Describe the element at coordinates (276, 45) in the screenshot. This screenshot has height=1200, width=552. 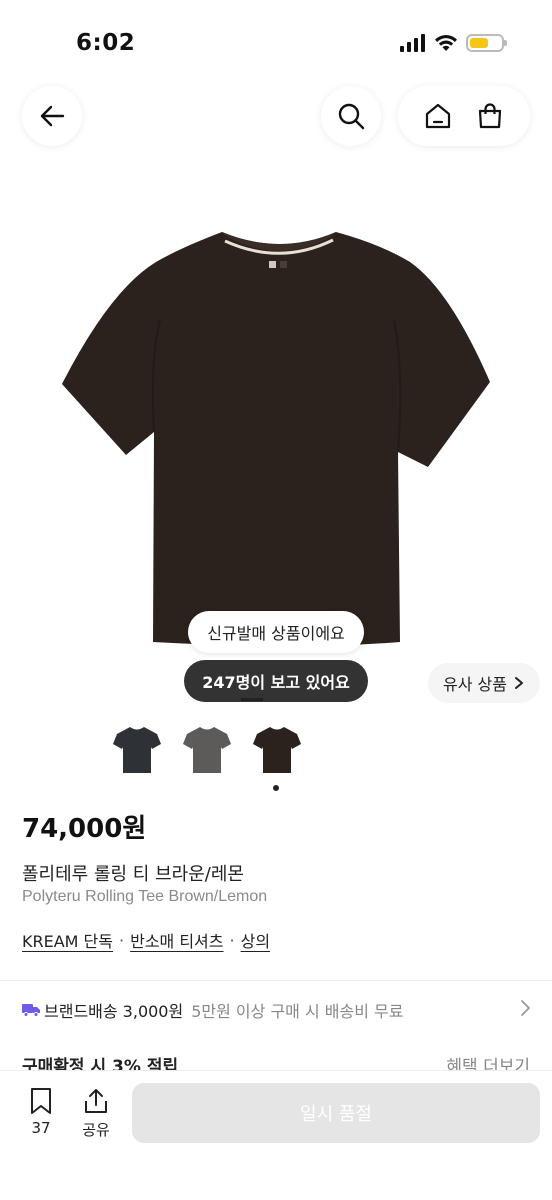
I see `status-bar: 6:02` at that location.